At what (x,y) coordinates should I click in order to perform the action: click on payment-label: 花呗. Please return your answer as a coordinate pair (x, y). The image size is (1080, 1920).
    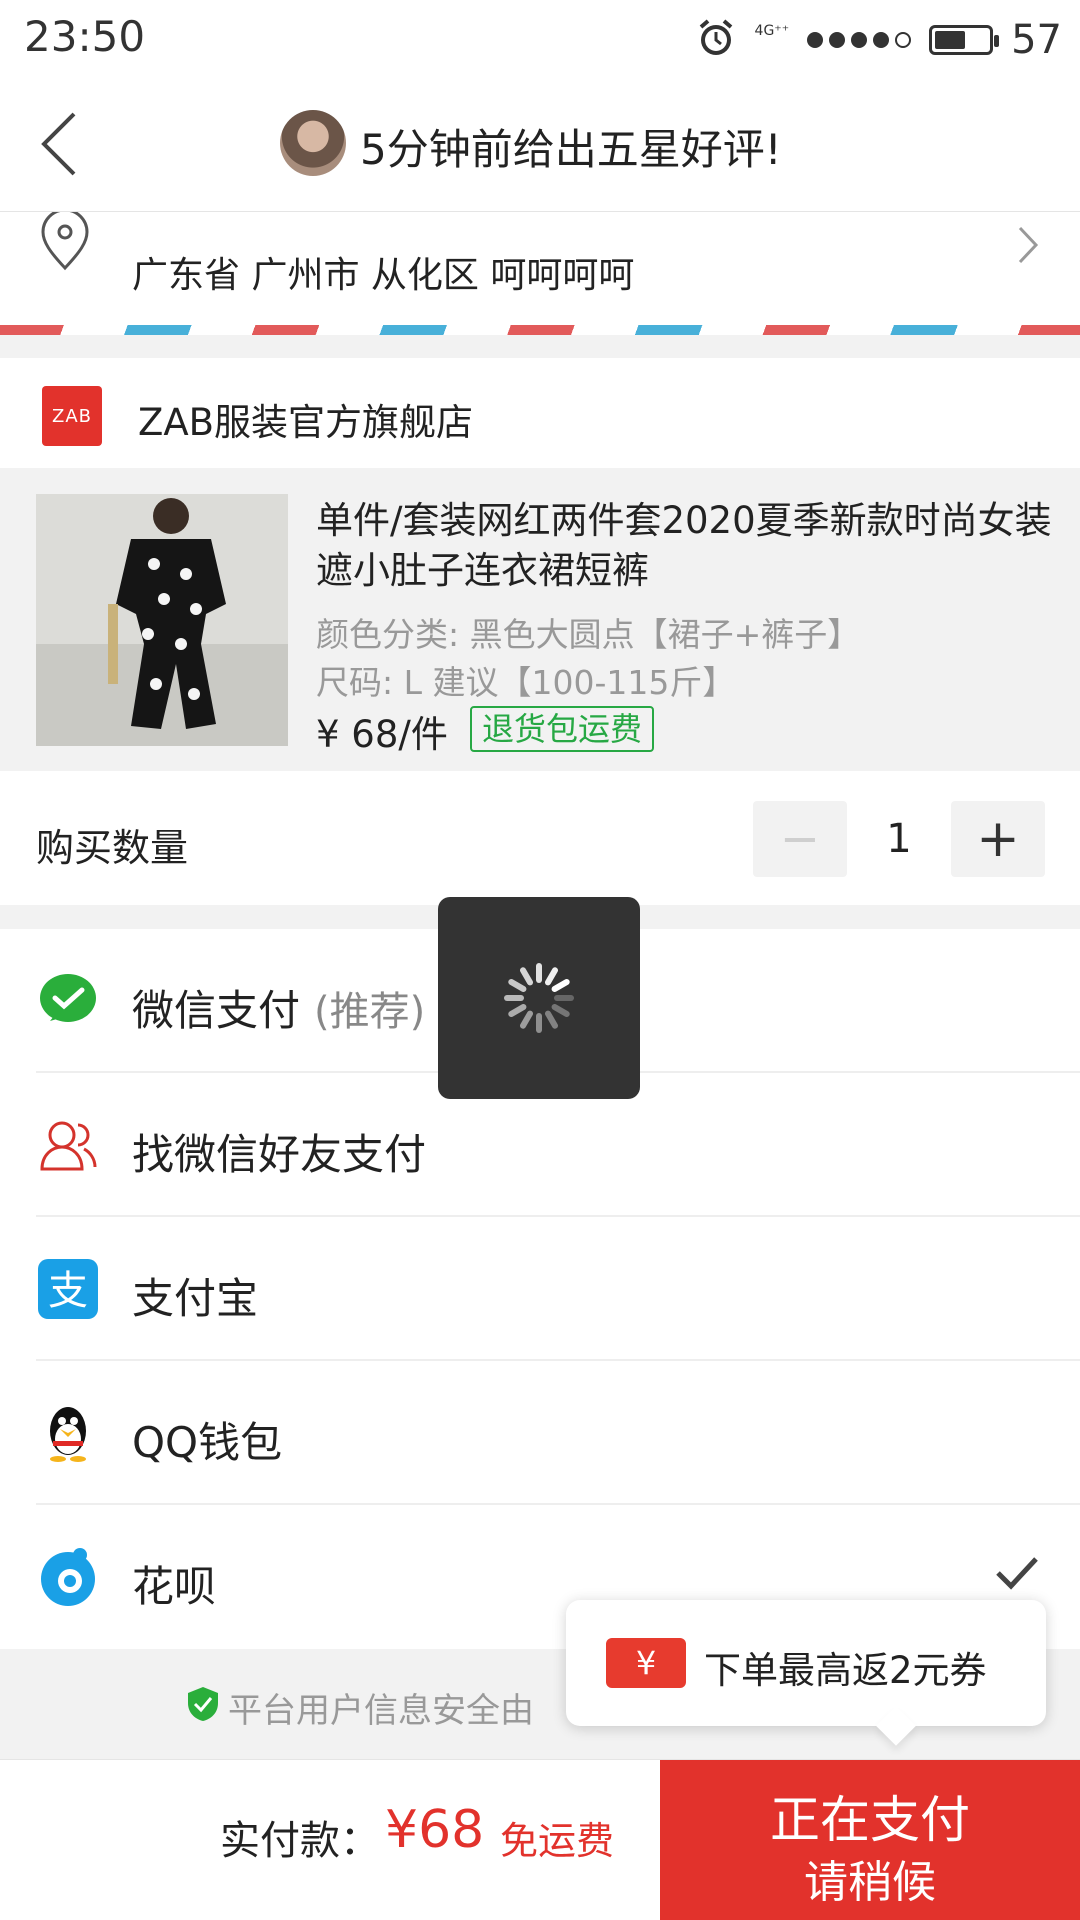
    Looking at the image, I should click on (174, 1586).